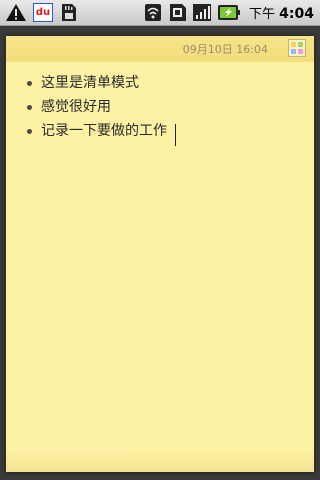  Describe the element at coordinates (229, 12) in the screenshot. I see `battery-charging-icon` at that location.